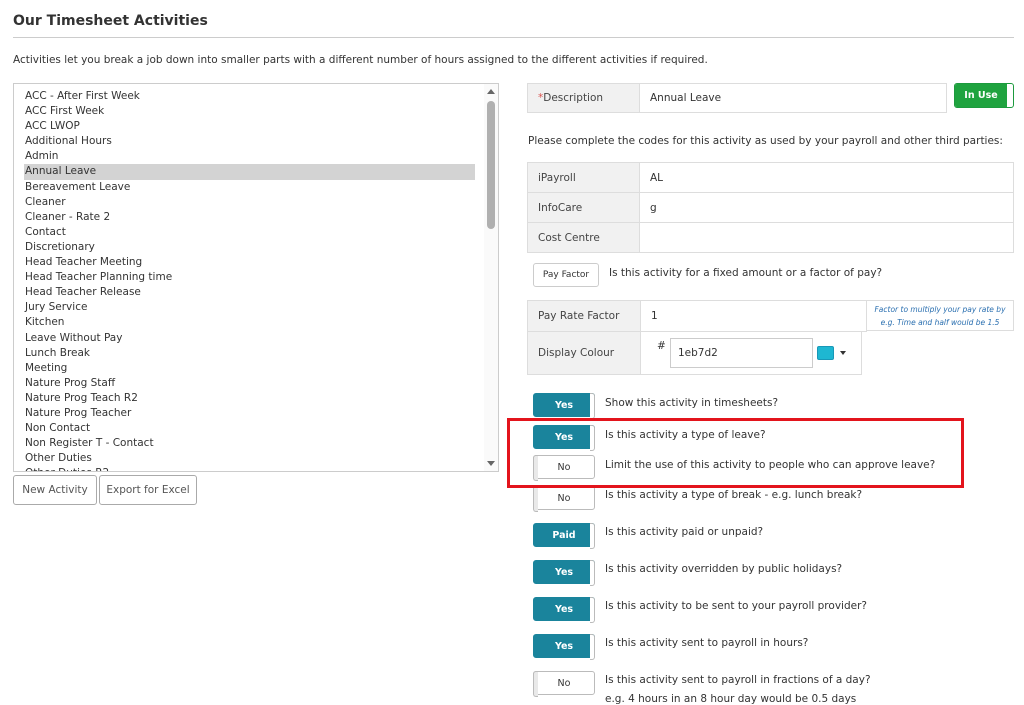  Describe the element at coordinates (249, 413) in the screenshot. I see `list-item: Nature Prog Teacher` at that location.